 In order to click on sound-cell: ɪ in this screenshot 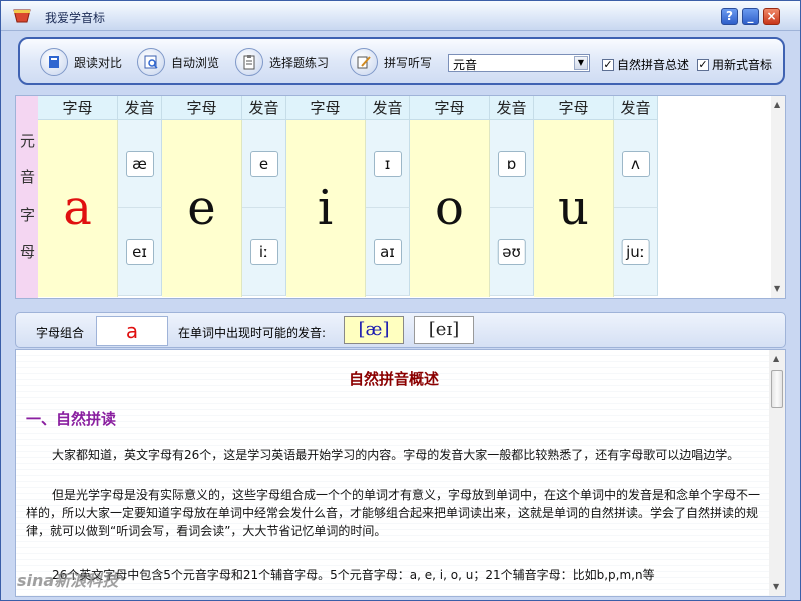, I will do `click(388, 164)`.